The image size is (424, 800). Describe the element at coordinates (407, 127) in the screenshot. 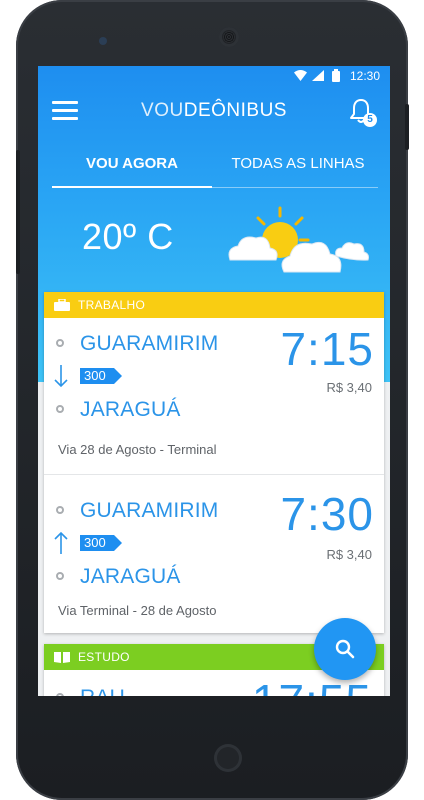

I see `power-button` at that location.